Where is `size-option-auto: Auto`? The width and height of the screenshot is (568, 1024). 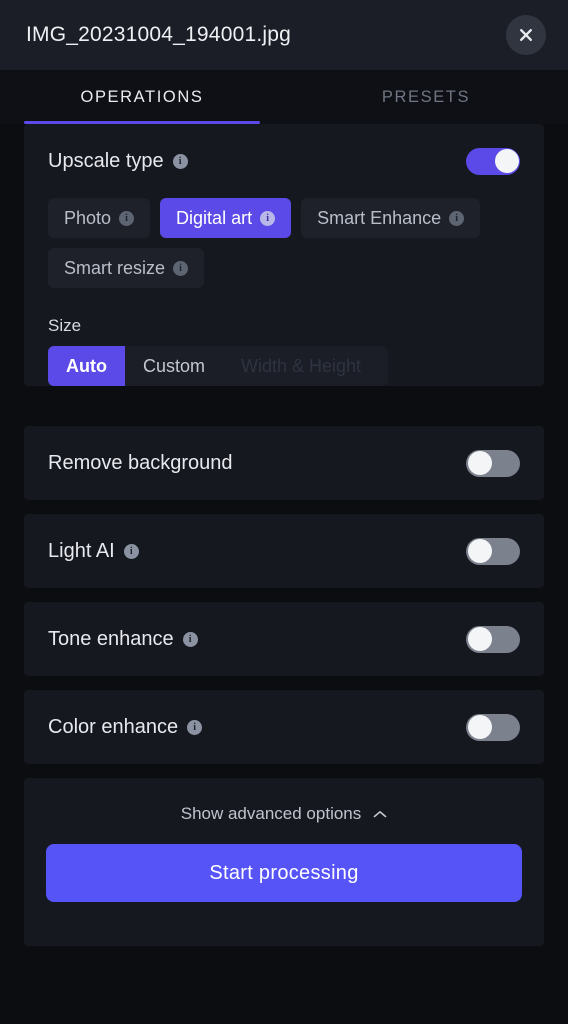
size-option-auto: Auto is located at coordinates (86, 366).